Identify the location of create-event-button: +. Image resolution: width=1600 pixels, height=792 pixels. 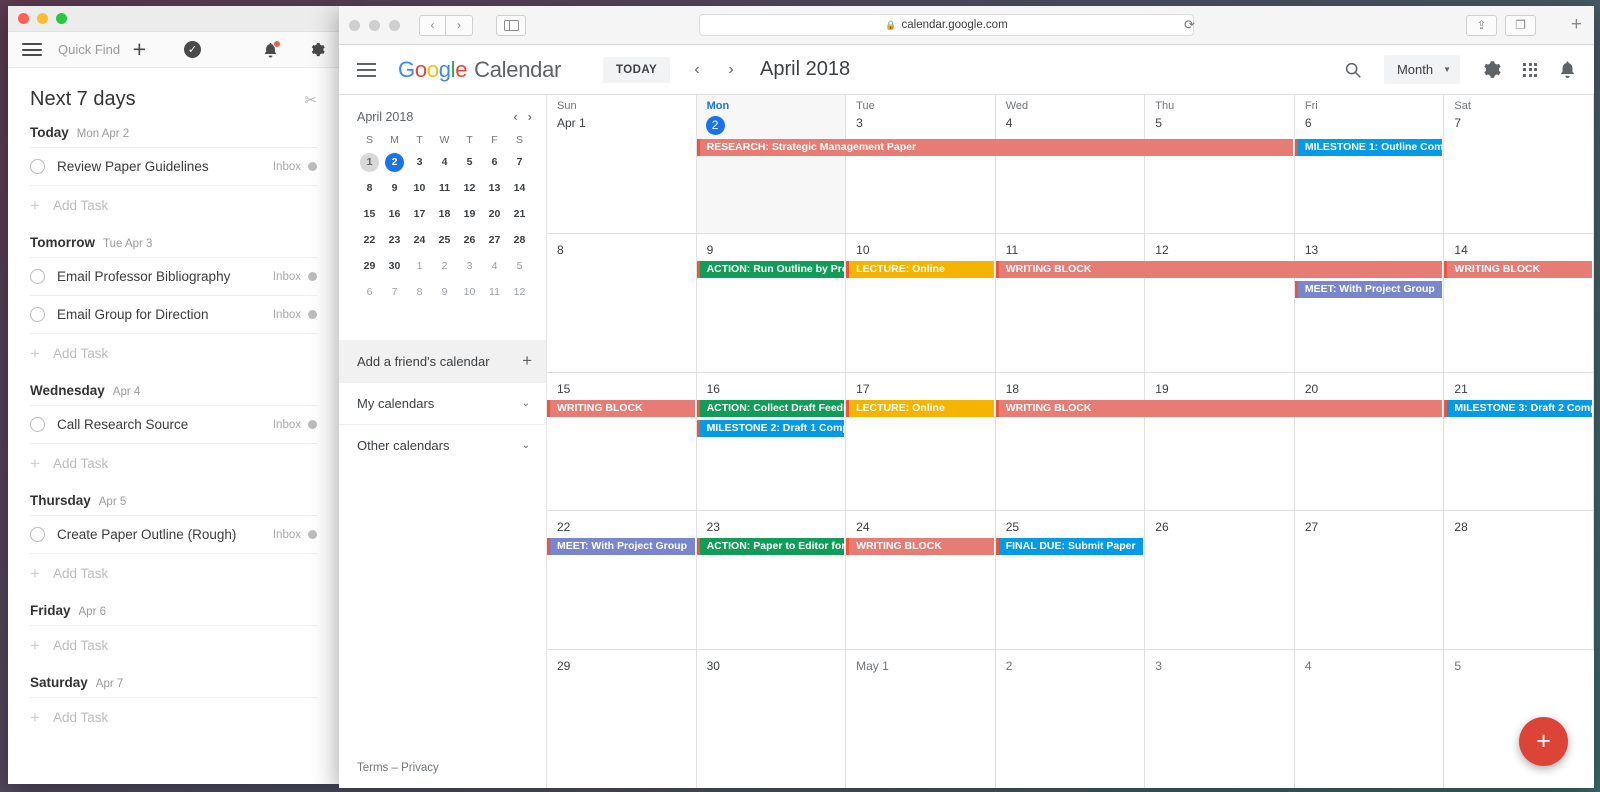
(1543, 741).